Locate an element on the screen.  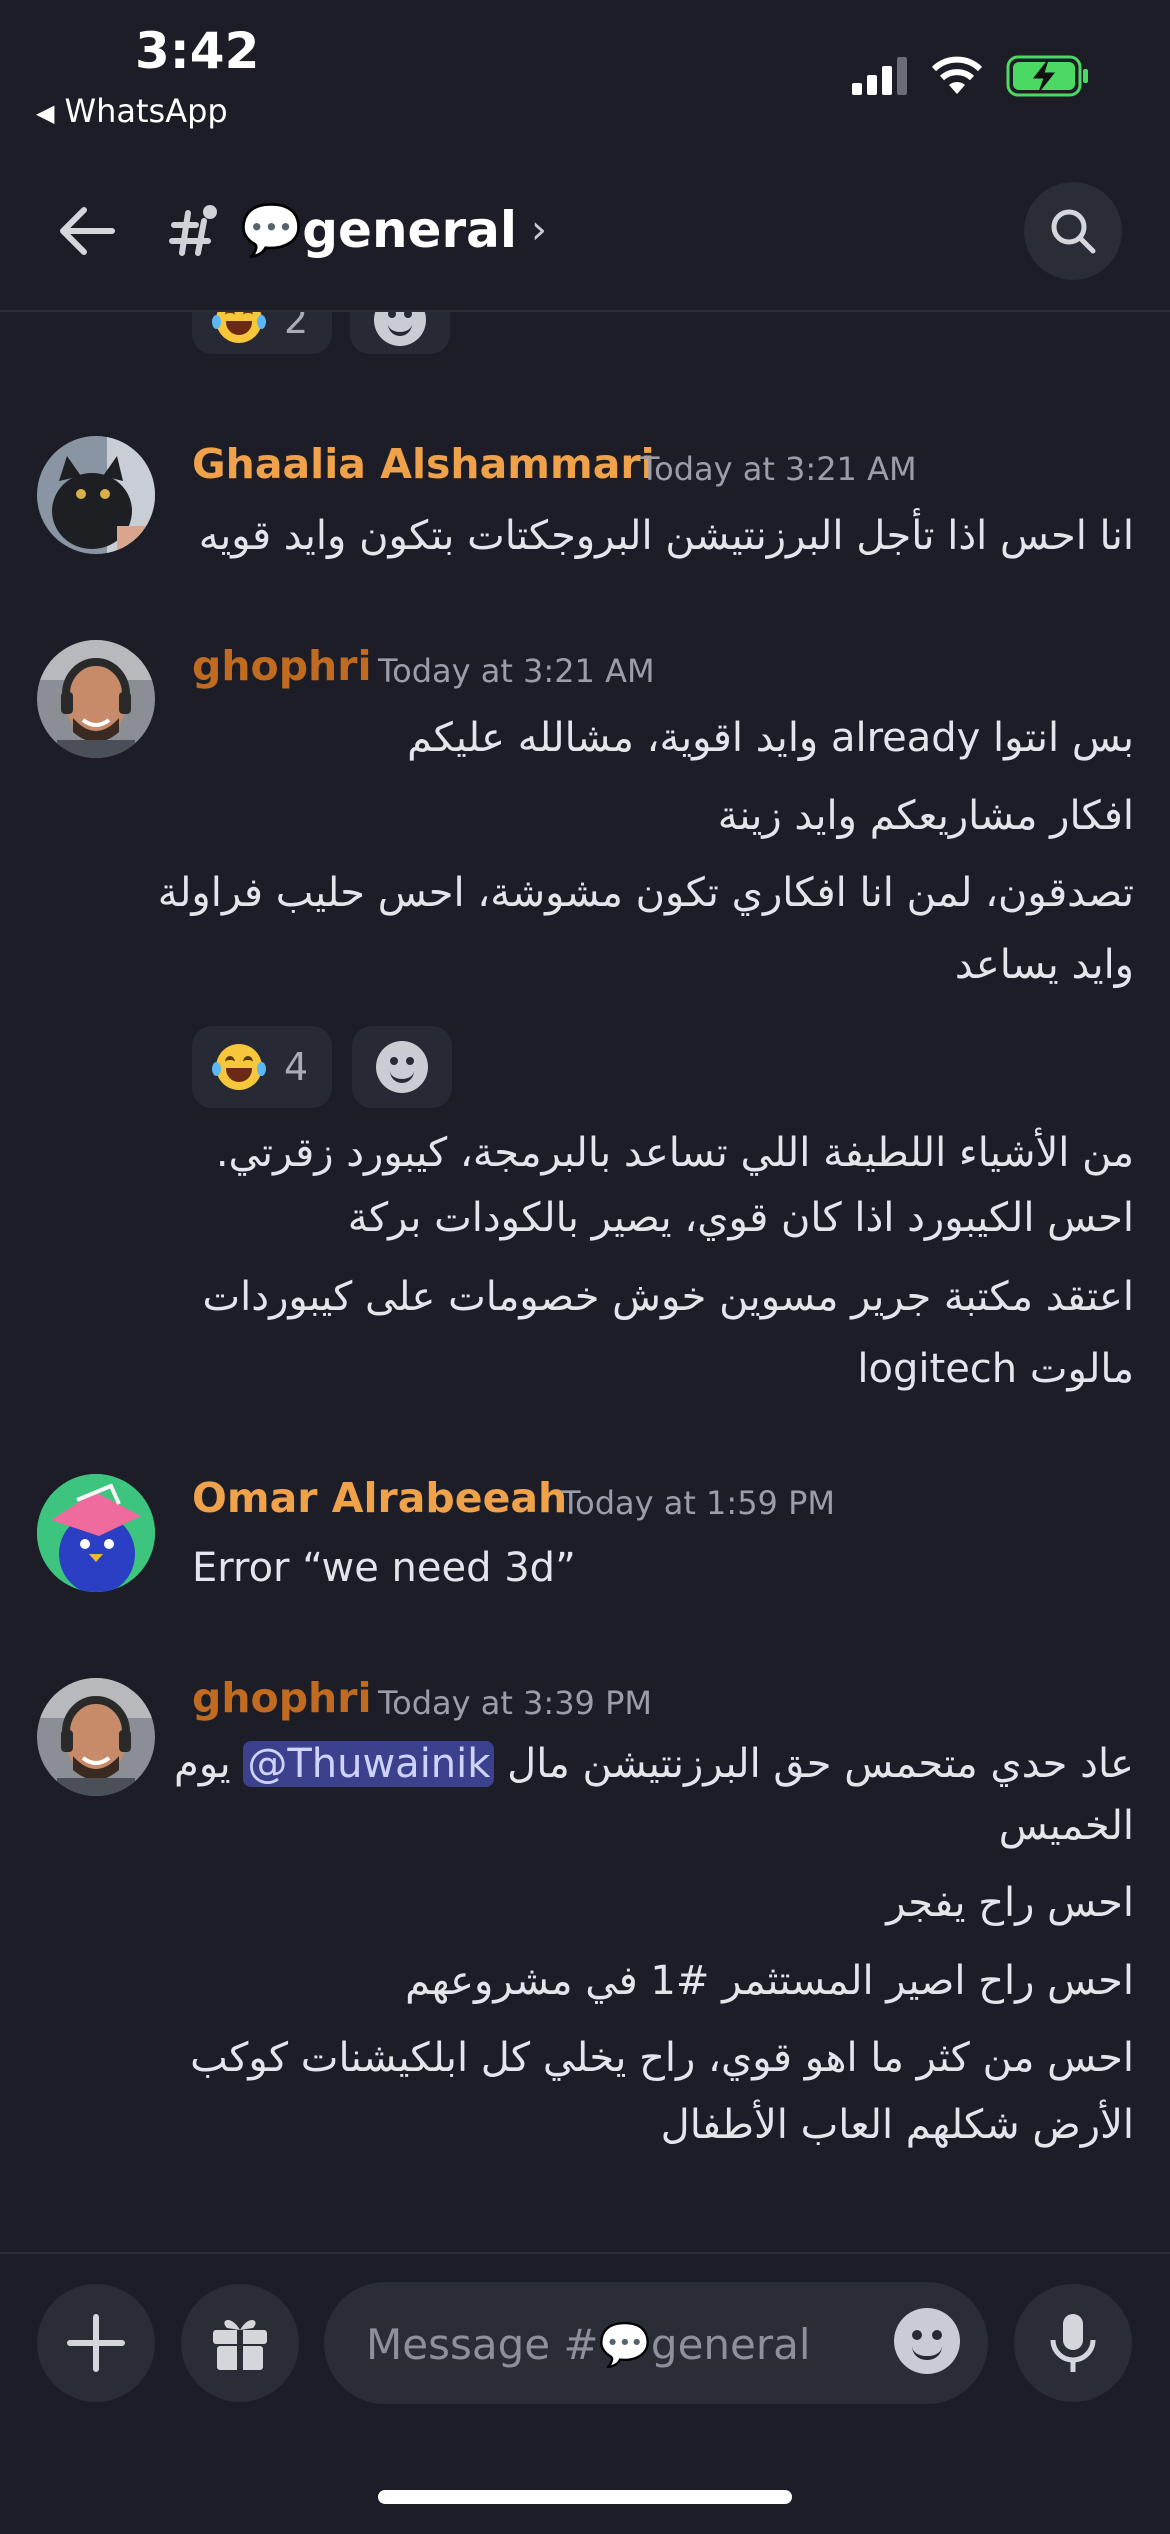
search-icon is located at coordinates (1073, 231).